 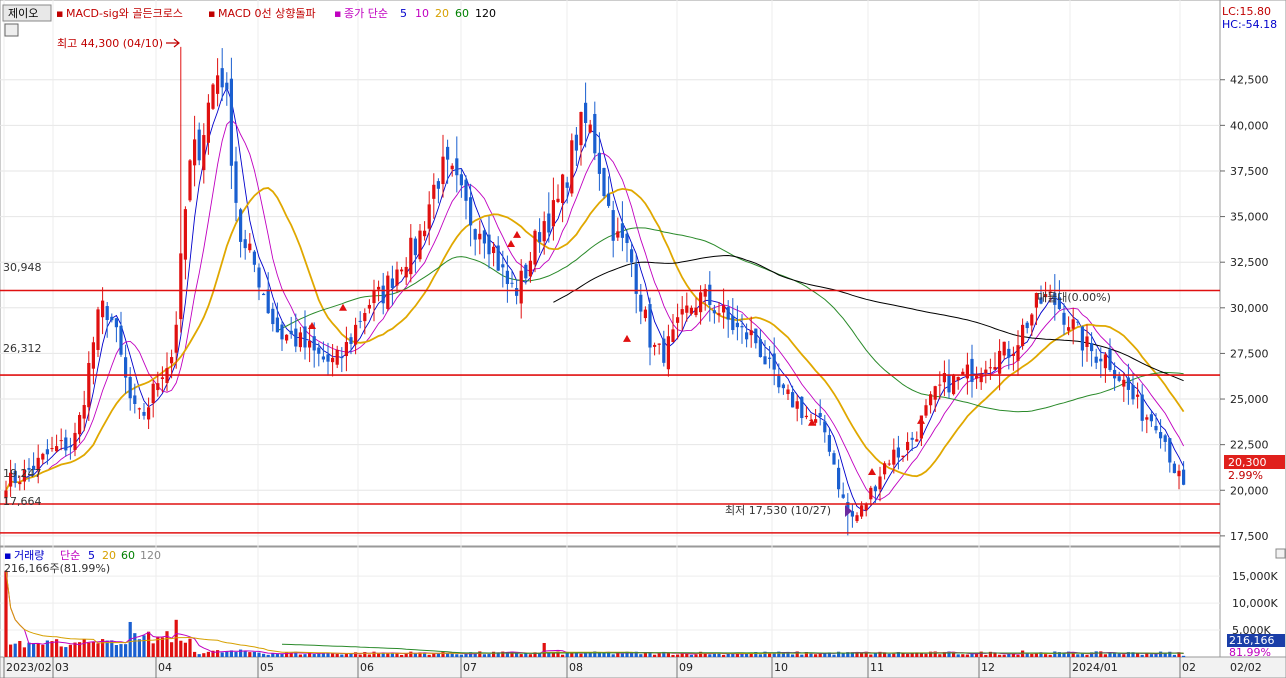 I want to click on y-tick-label: 20,000, so click(x=1249, y=490).